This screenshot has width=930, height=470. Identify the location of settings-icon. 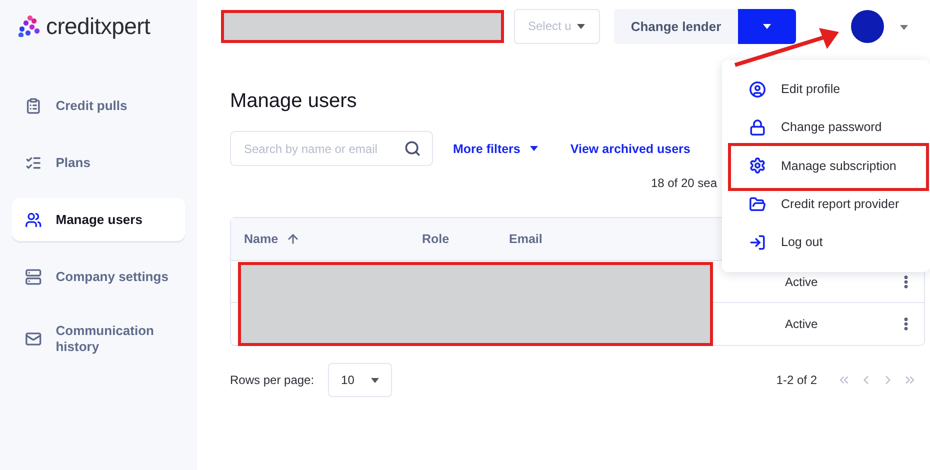
(757, 165).